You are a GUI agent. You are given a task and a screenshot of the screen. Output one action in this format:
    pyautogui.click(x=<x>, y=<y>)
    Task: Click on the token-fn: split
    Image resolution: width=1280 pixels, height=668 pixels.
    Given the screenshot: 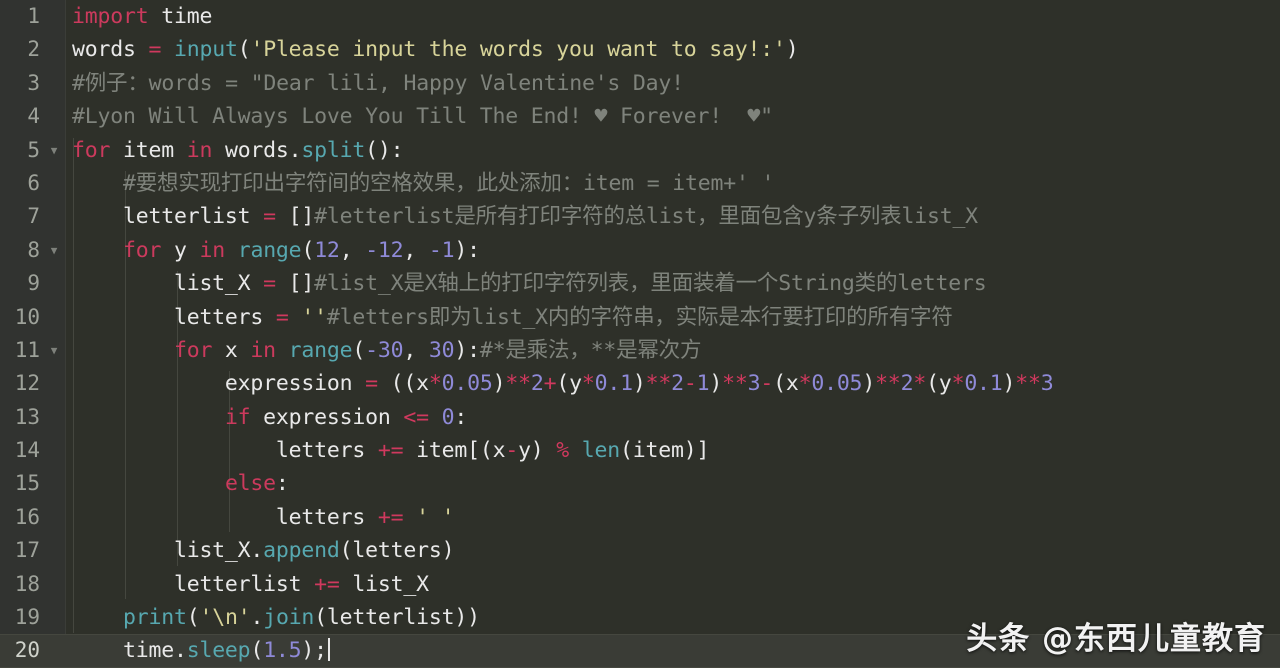 What is the action you would take?
    pyautogui.click(x=333, y=150)
    